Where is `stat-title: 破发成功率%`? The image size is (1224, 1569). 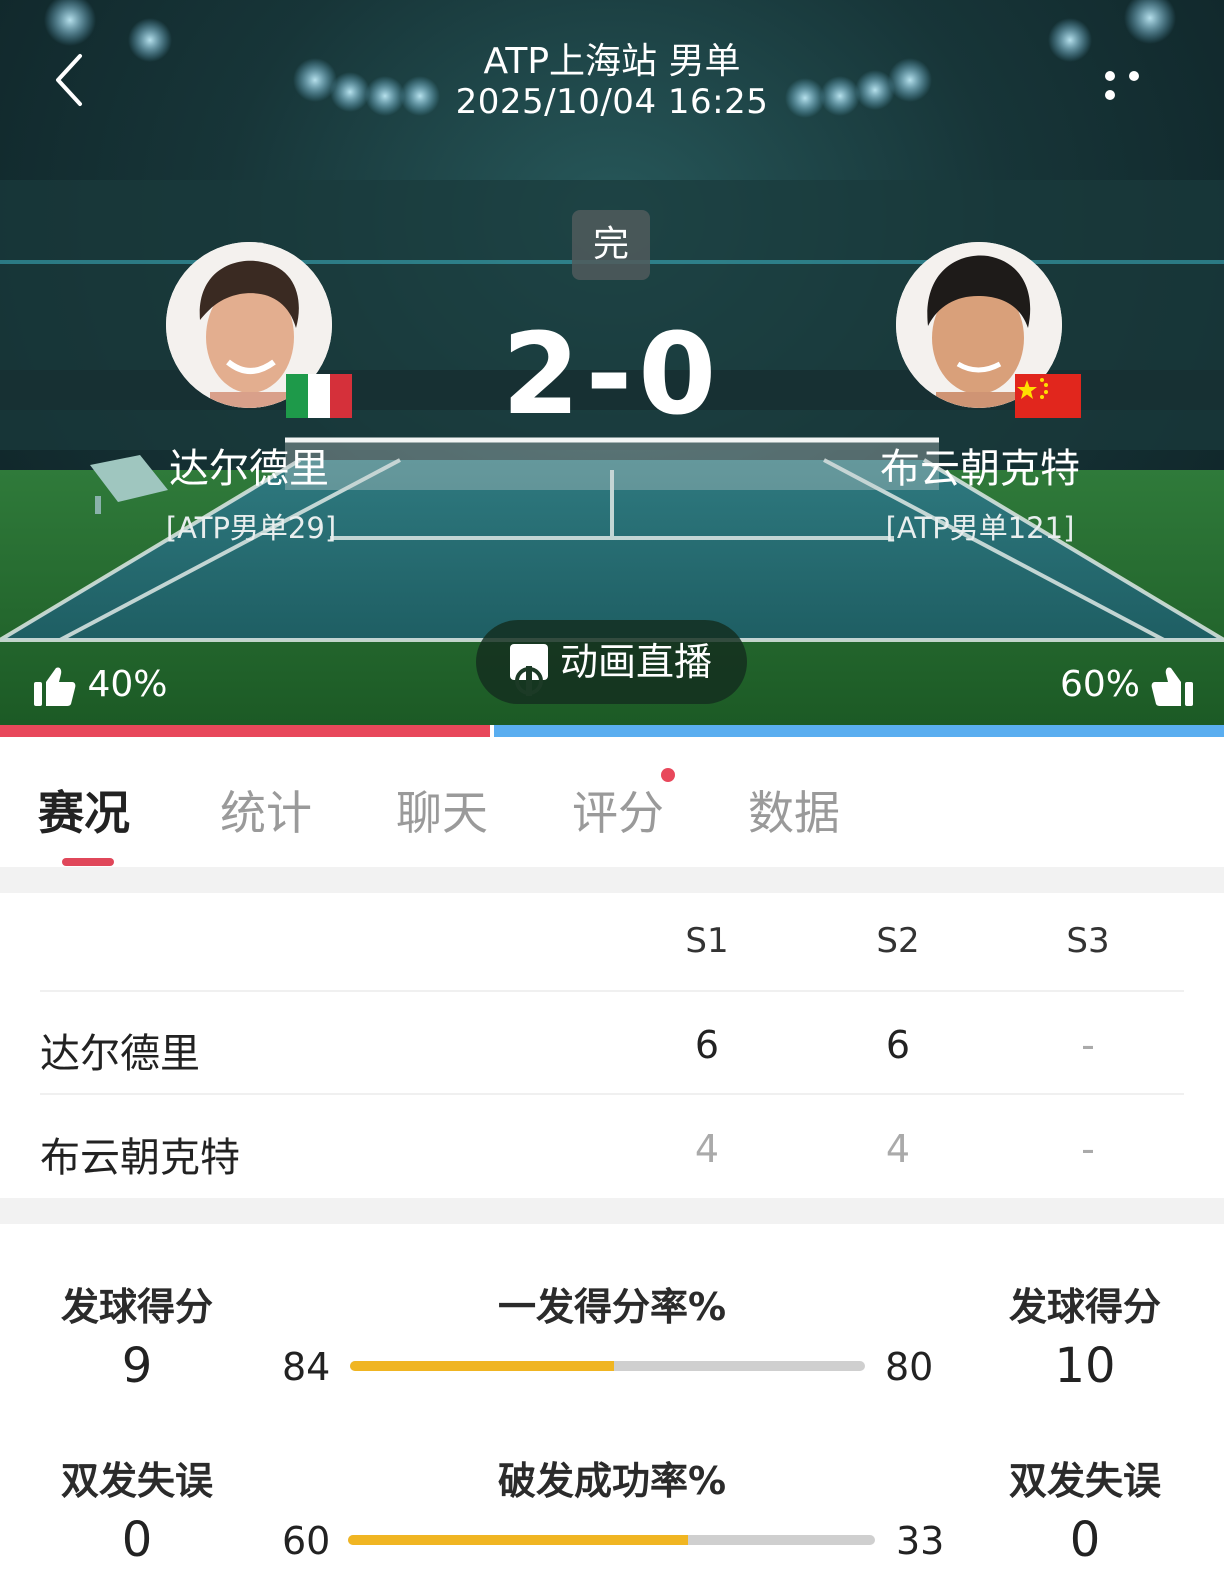 stat-title: 破发成功率% is located at coordinates (612, 1481).